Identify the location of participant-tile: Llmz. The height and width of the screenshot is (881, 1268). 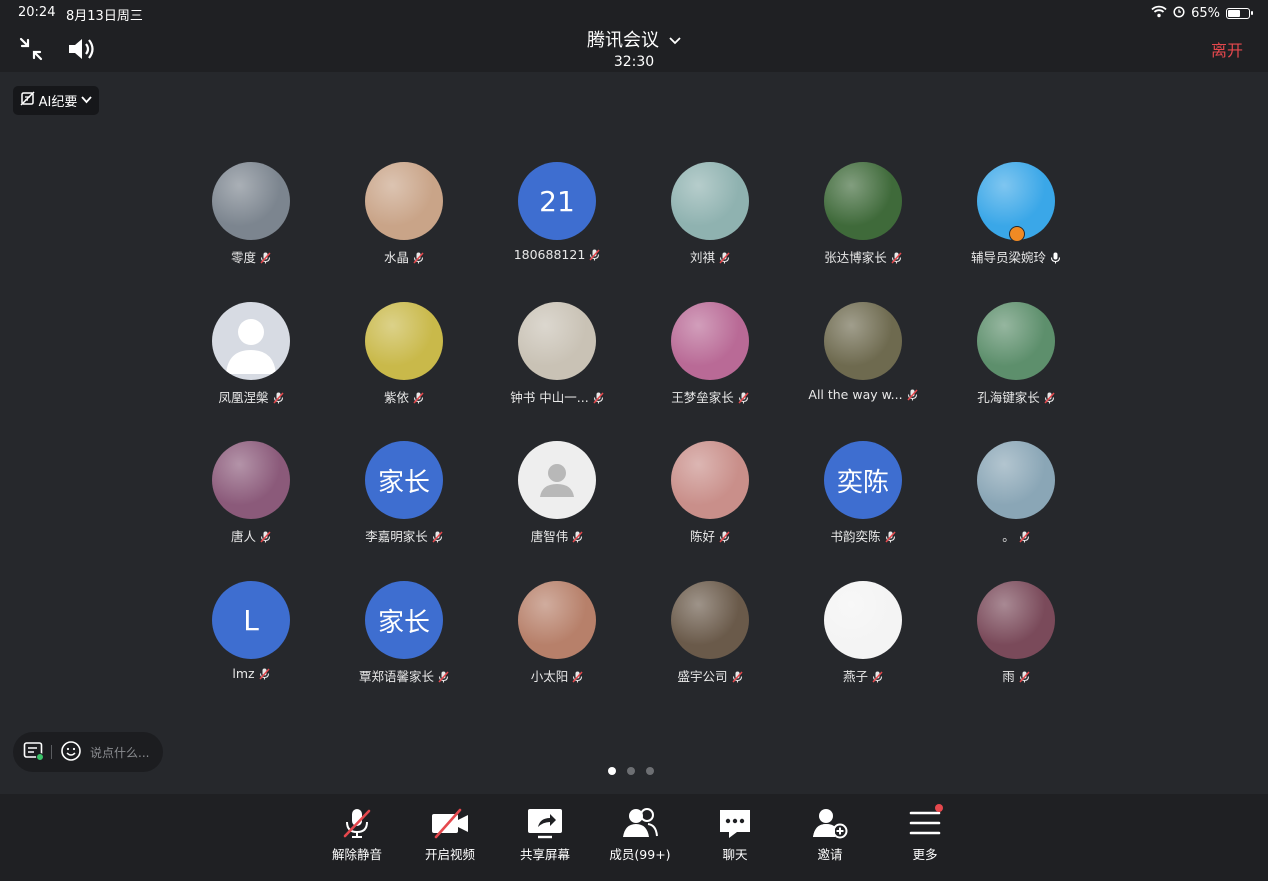
(251, 636).